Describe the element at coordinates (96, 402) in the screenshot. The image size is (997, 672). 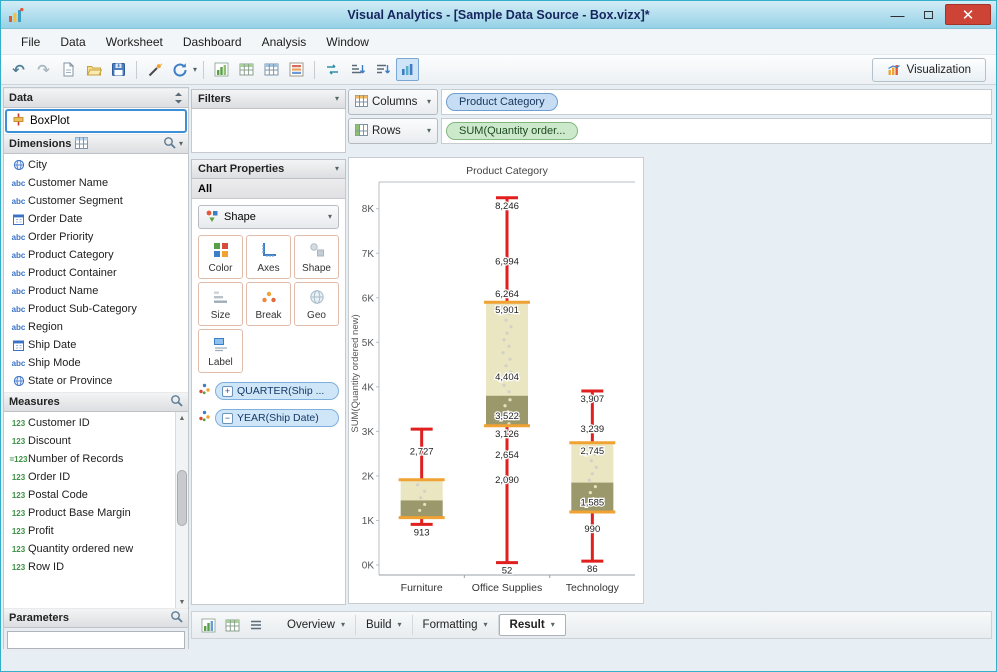
I see `measures-header: Measures` at that location.